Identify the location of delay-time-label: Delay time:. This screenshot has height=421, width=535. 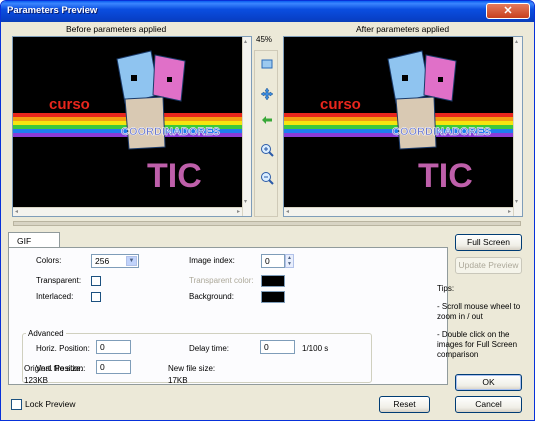
(209, 348).